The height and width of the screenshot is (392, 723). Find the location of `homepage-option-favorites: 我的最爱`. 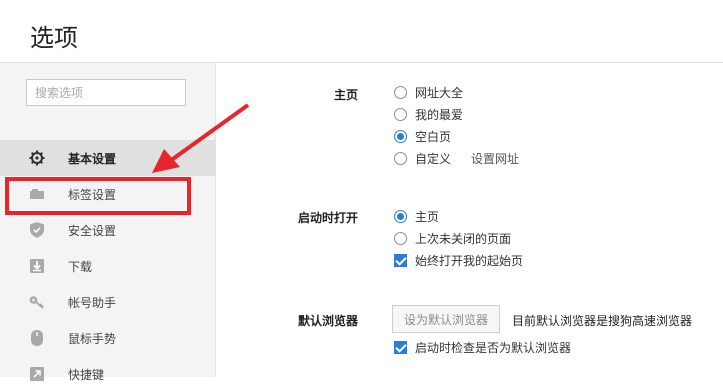

homepage-option-favorites: 我的最爱 is located at coordinates (428, 114).